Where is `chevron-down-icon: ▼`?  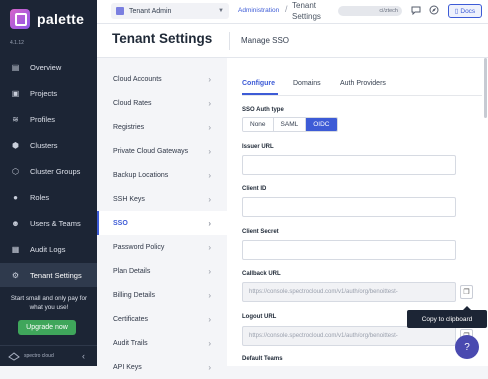
chevron-down-icon: ▼ is located at coordinates (221, 11).